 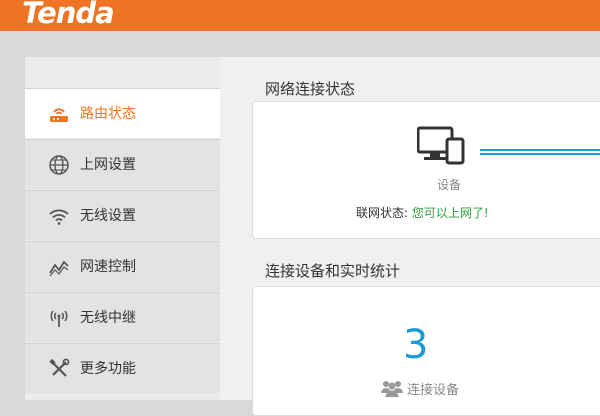 I want to click on sidebar-item-router-status: 路由状态, so click(x=122, y=113).